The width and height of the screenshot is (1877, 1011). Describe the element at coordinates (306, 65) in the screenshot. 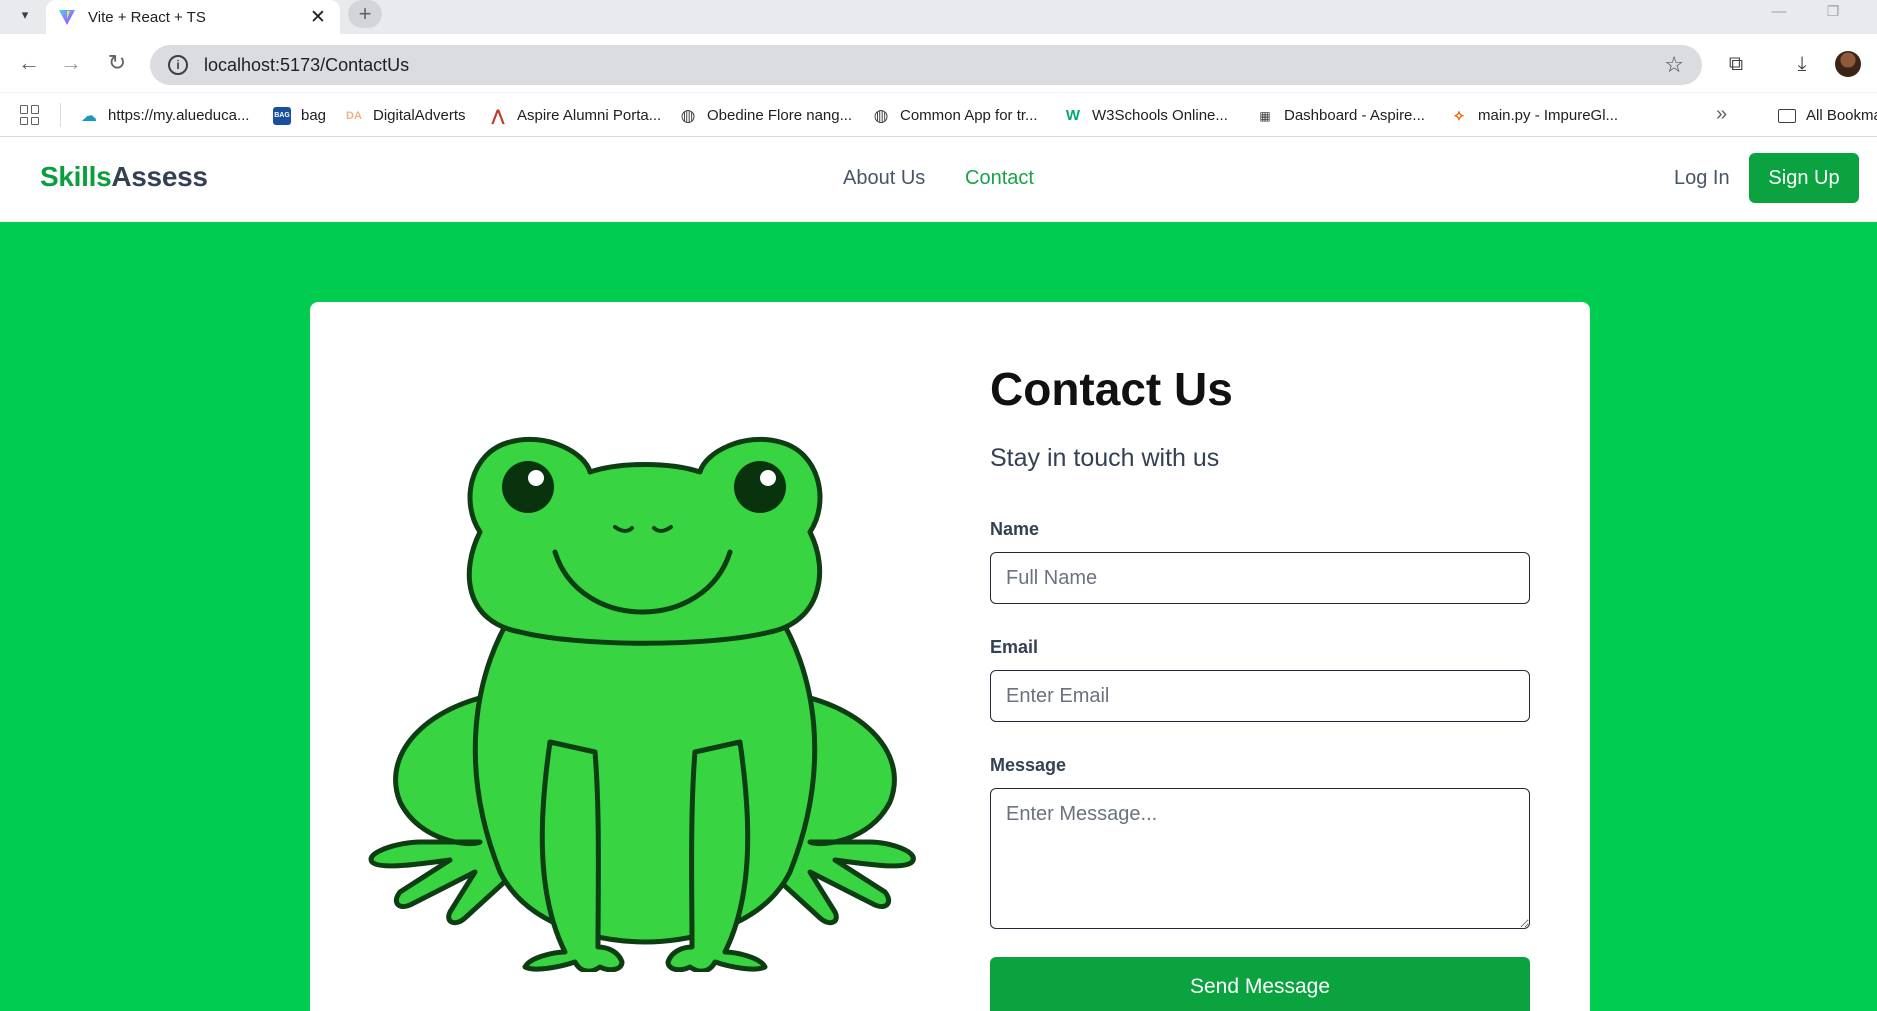

I see `address-url: localhost:5173/ContactUs` at that location.